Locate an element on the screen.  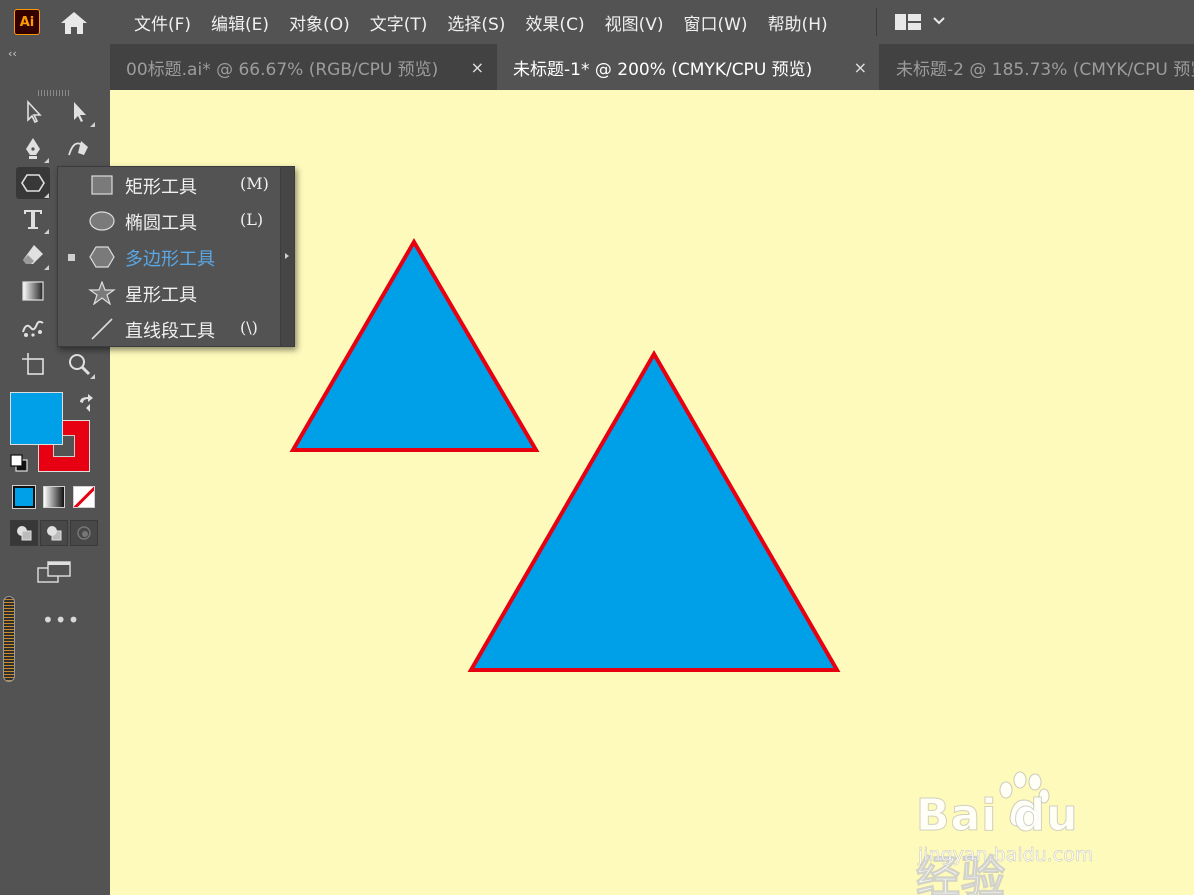
type-tool is located at coordinates (33, 219).